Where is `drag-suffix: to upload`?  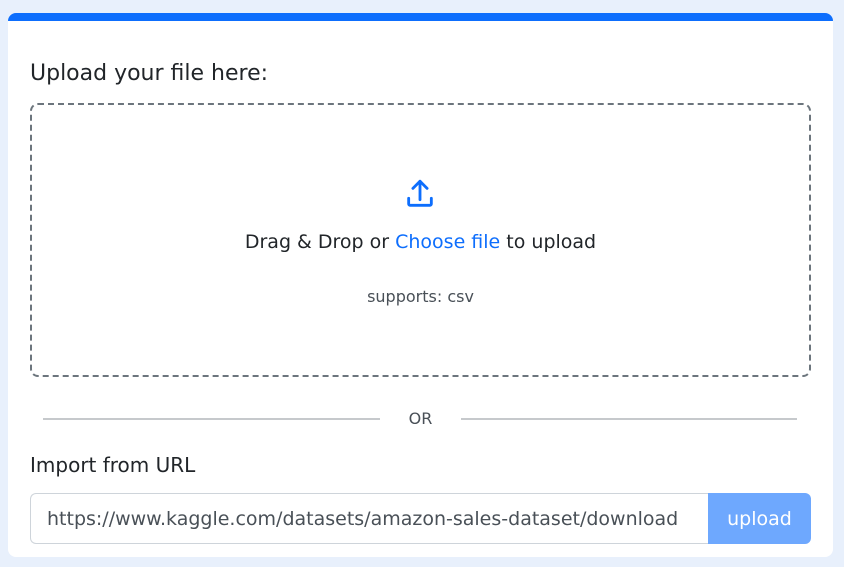 drag-suffix: to upload is located at coordinates (548, 242).